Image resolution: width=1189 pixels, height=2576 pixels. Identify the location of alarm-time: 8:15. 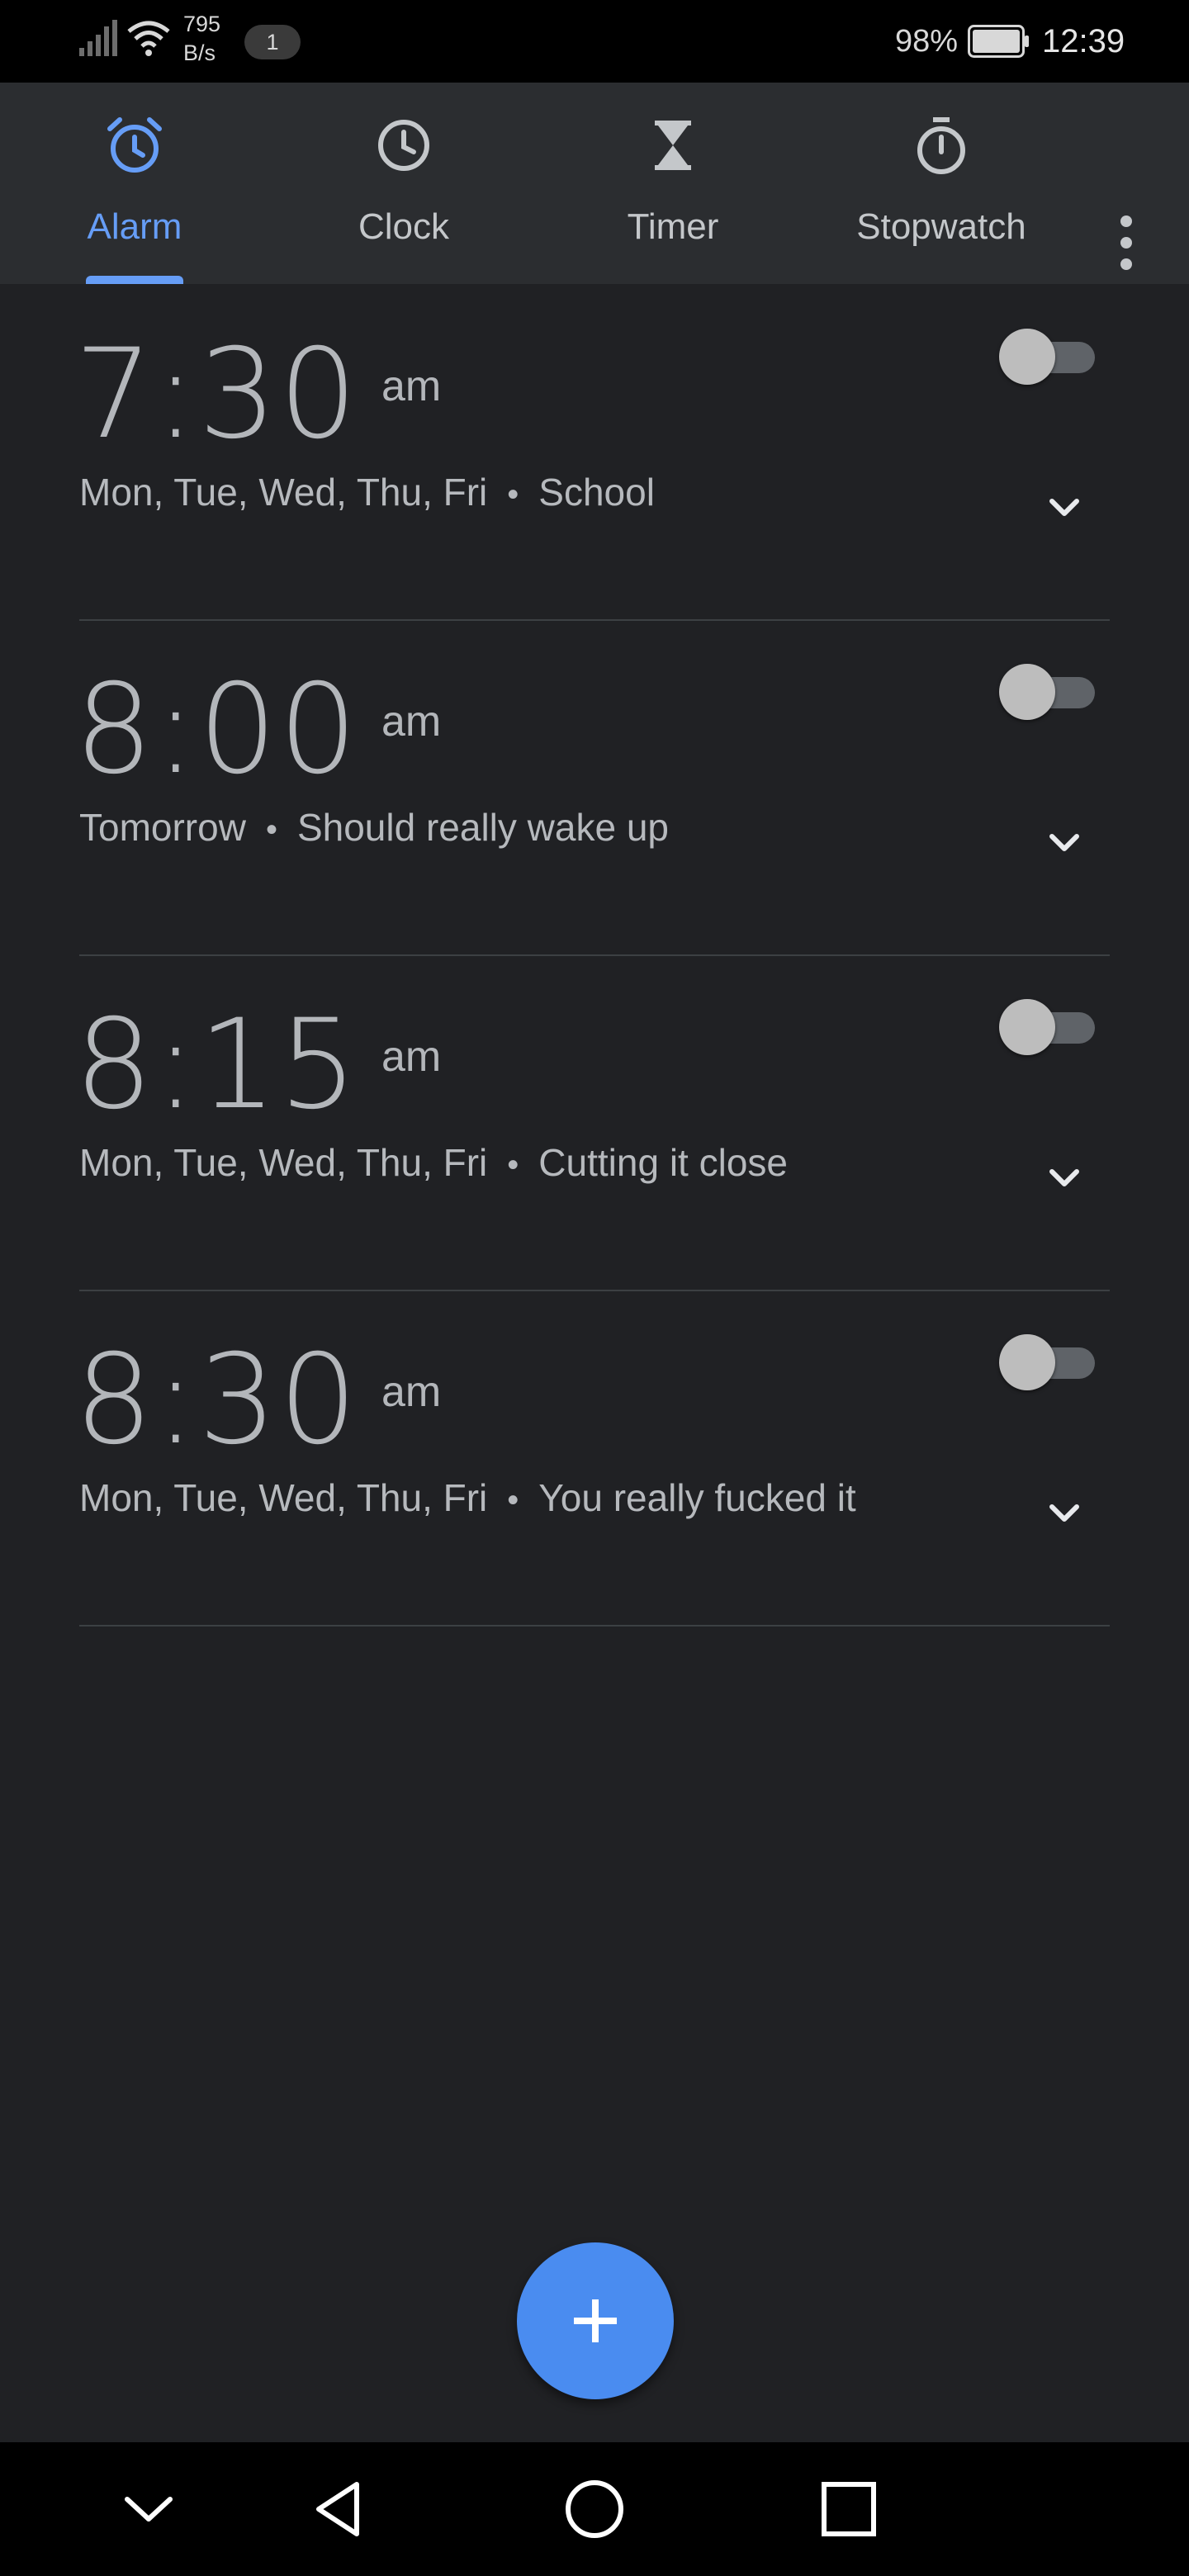
(216, 1065).